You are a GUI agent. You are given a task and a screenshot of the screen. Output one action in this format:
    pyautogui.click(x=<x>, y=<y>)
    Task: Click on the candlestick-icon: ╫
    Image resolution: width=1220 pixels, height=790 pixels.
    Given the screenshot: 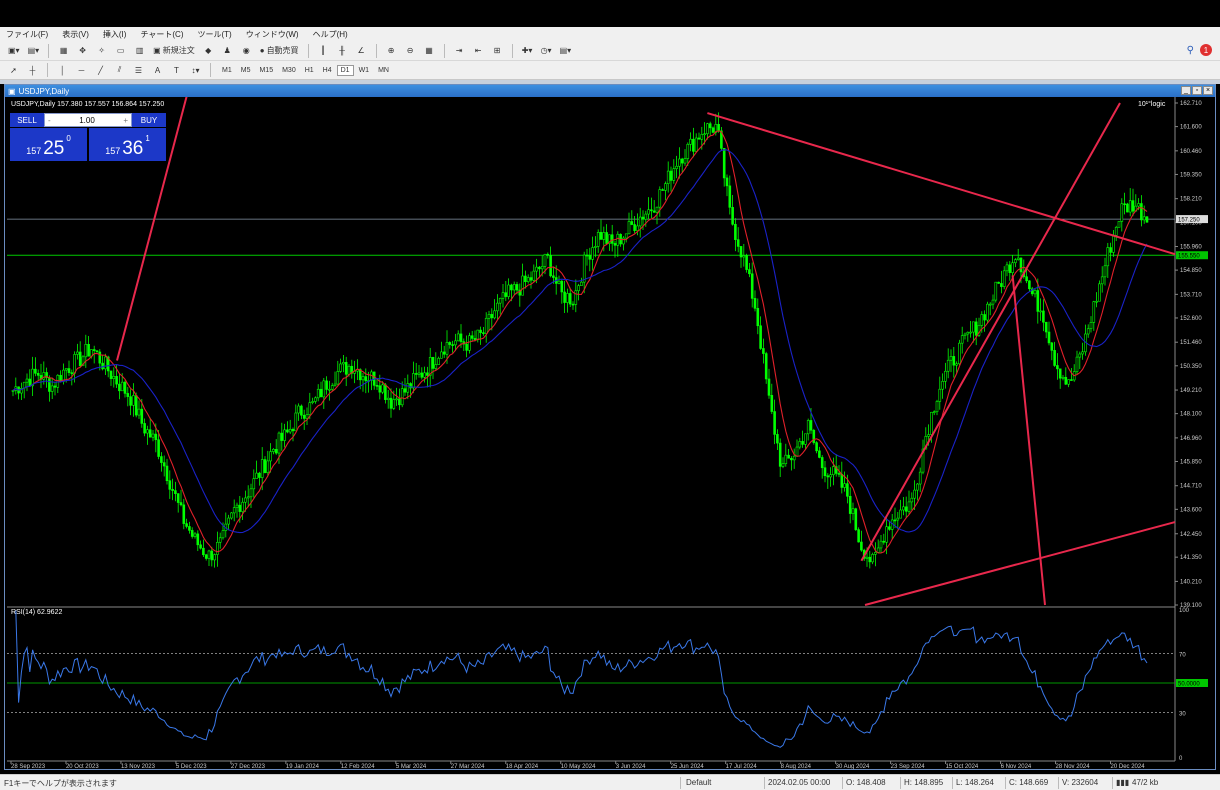 What is the action you would take?
    pyautogui.click(x=342, y=50)
    